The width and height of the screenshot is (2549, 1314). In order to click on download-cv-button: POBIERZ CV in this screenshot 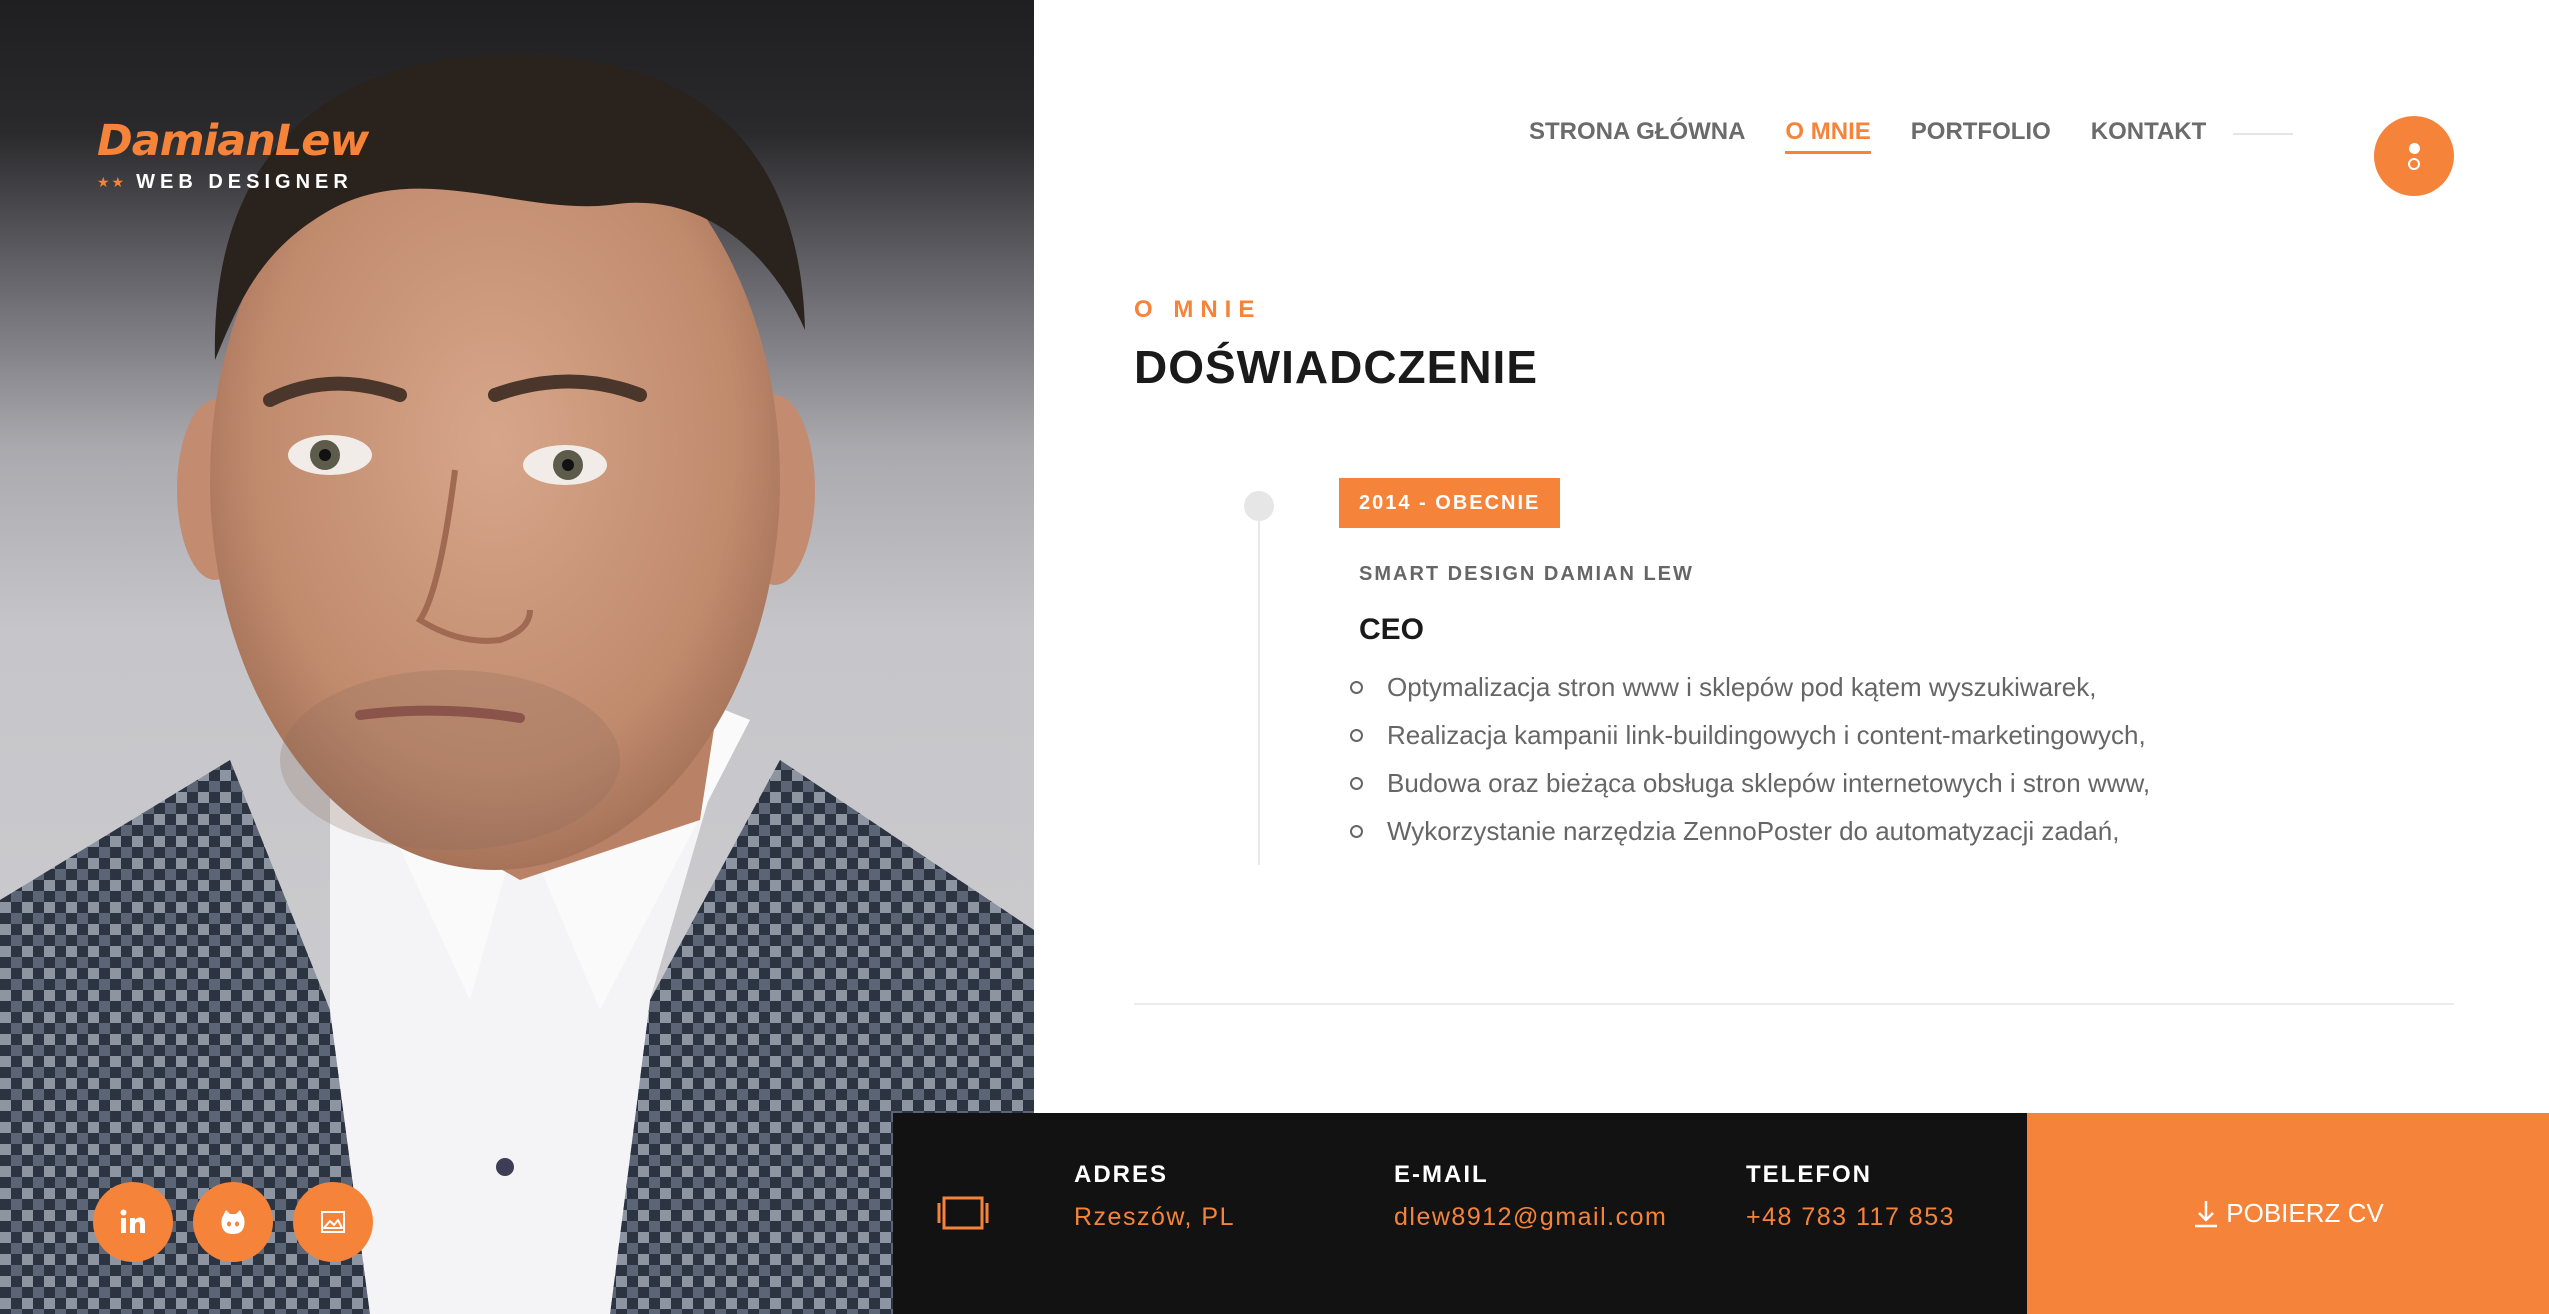, I will do `click(2288, 1213)`.